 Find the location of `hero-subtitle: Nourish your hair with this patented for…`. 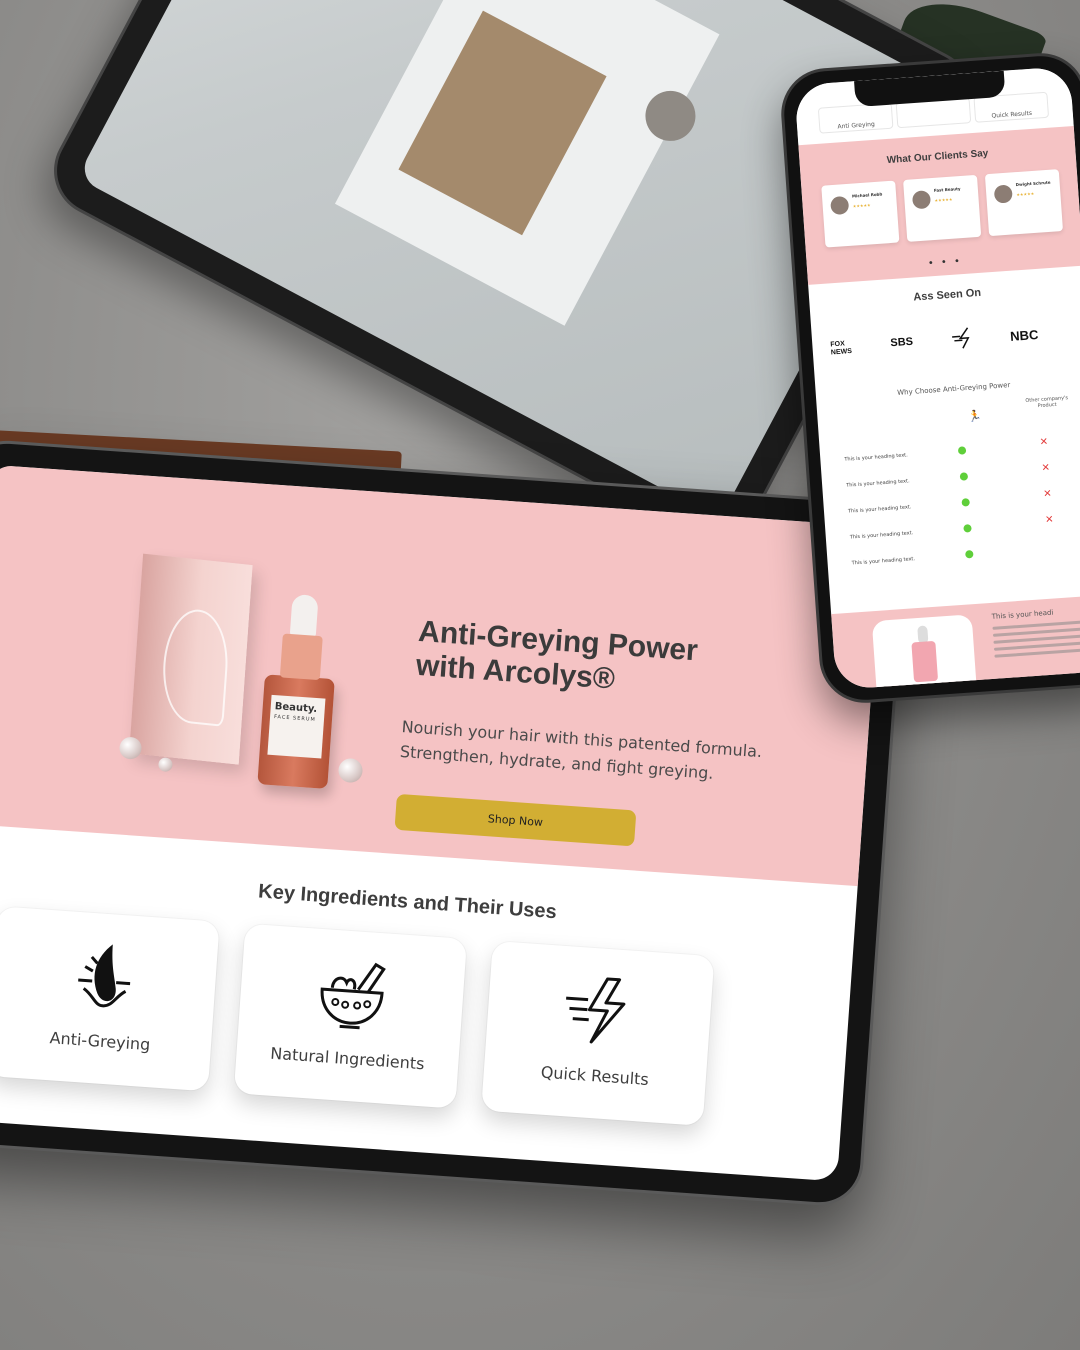

hero-subtitle: Nourish your hair with this patented for… is located at coordinates (581, 750).